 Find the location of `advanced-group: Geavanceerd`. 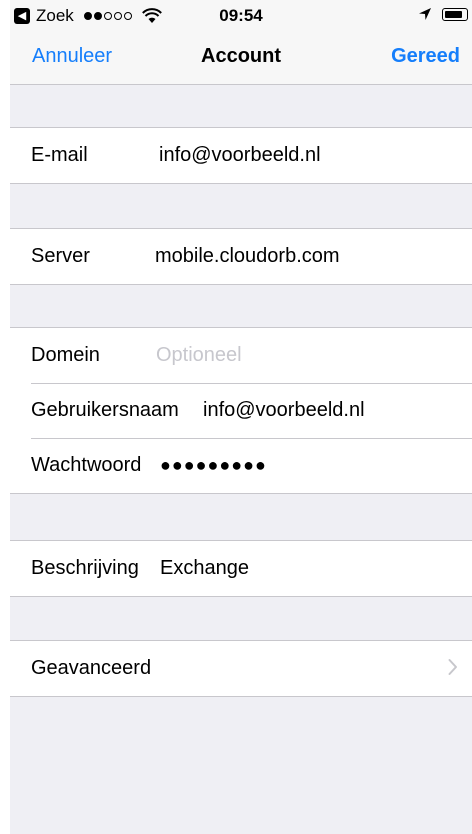

advanced-group: Geavanceerd is located at coordinates (241, 668).